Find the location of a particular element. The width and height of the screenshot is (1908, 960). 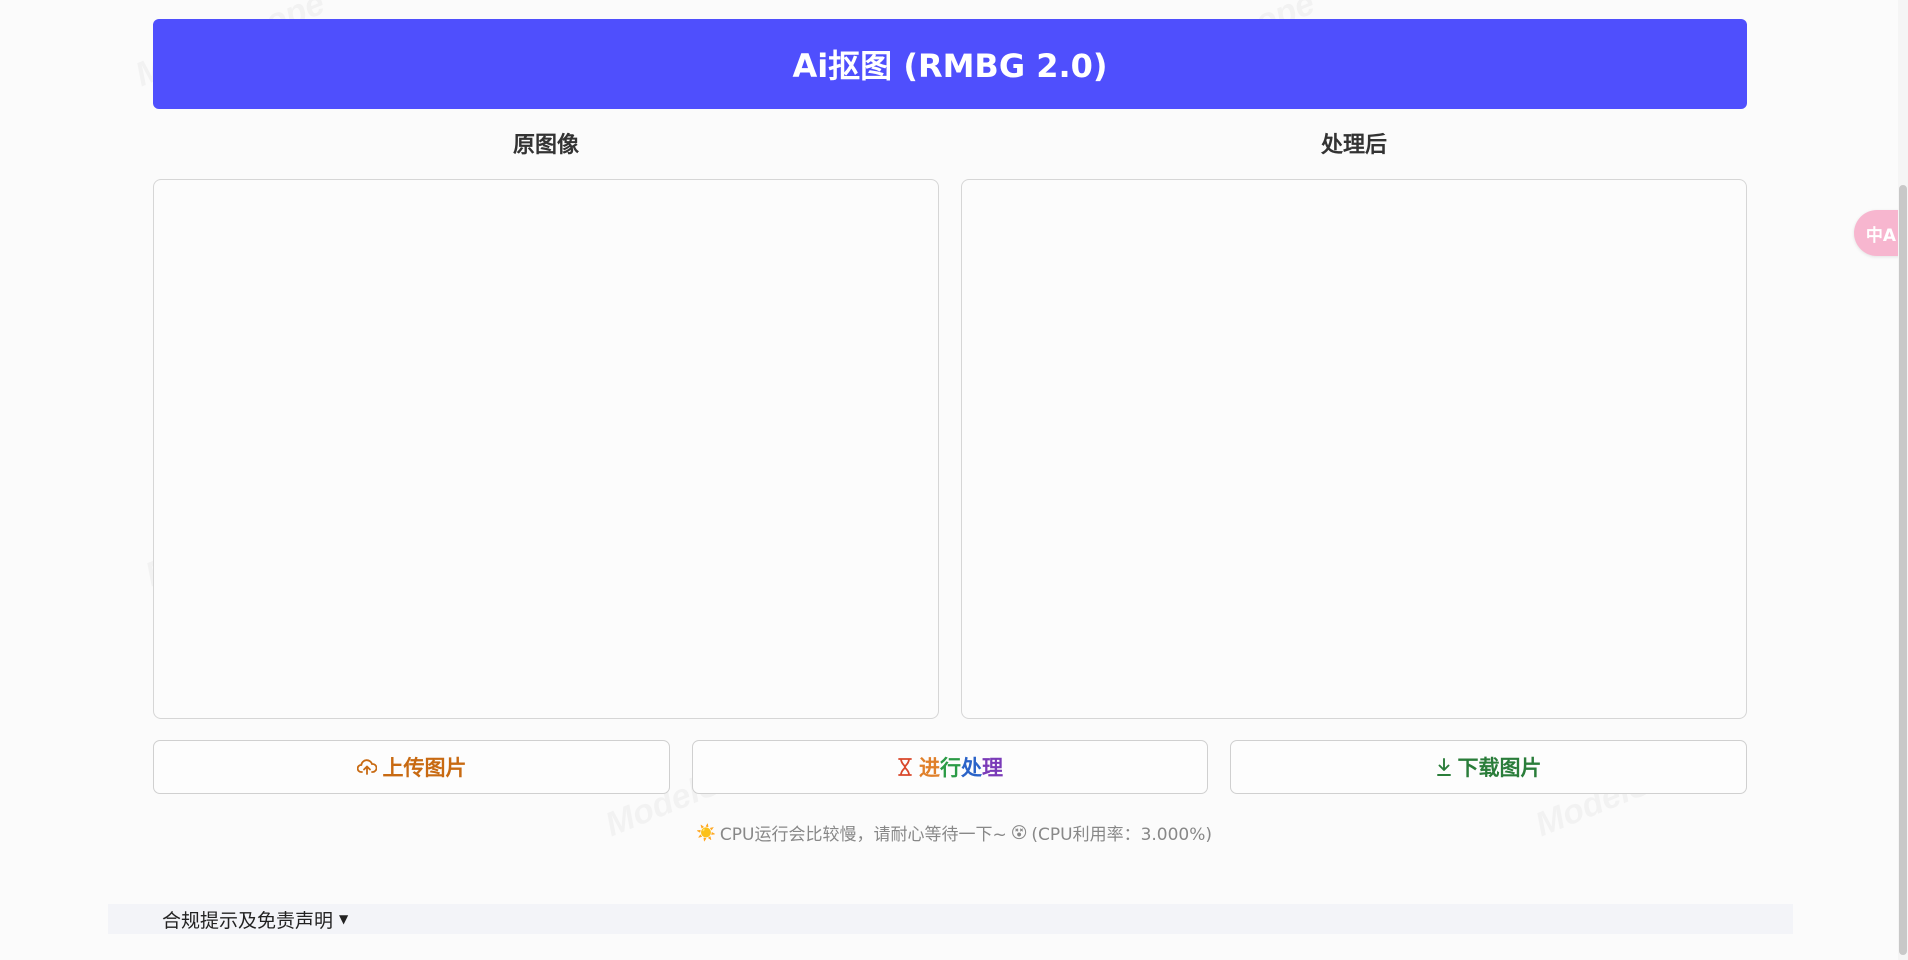

cpu-usage-text: (CPU利用率：3.000%) is located at coordinates (1122, 835).